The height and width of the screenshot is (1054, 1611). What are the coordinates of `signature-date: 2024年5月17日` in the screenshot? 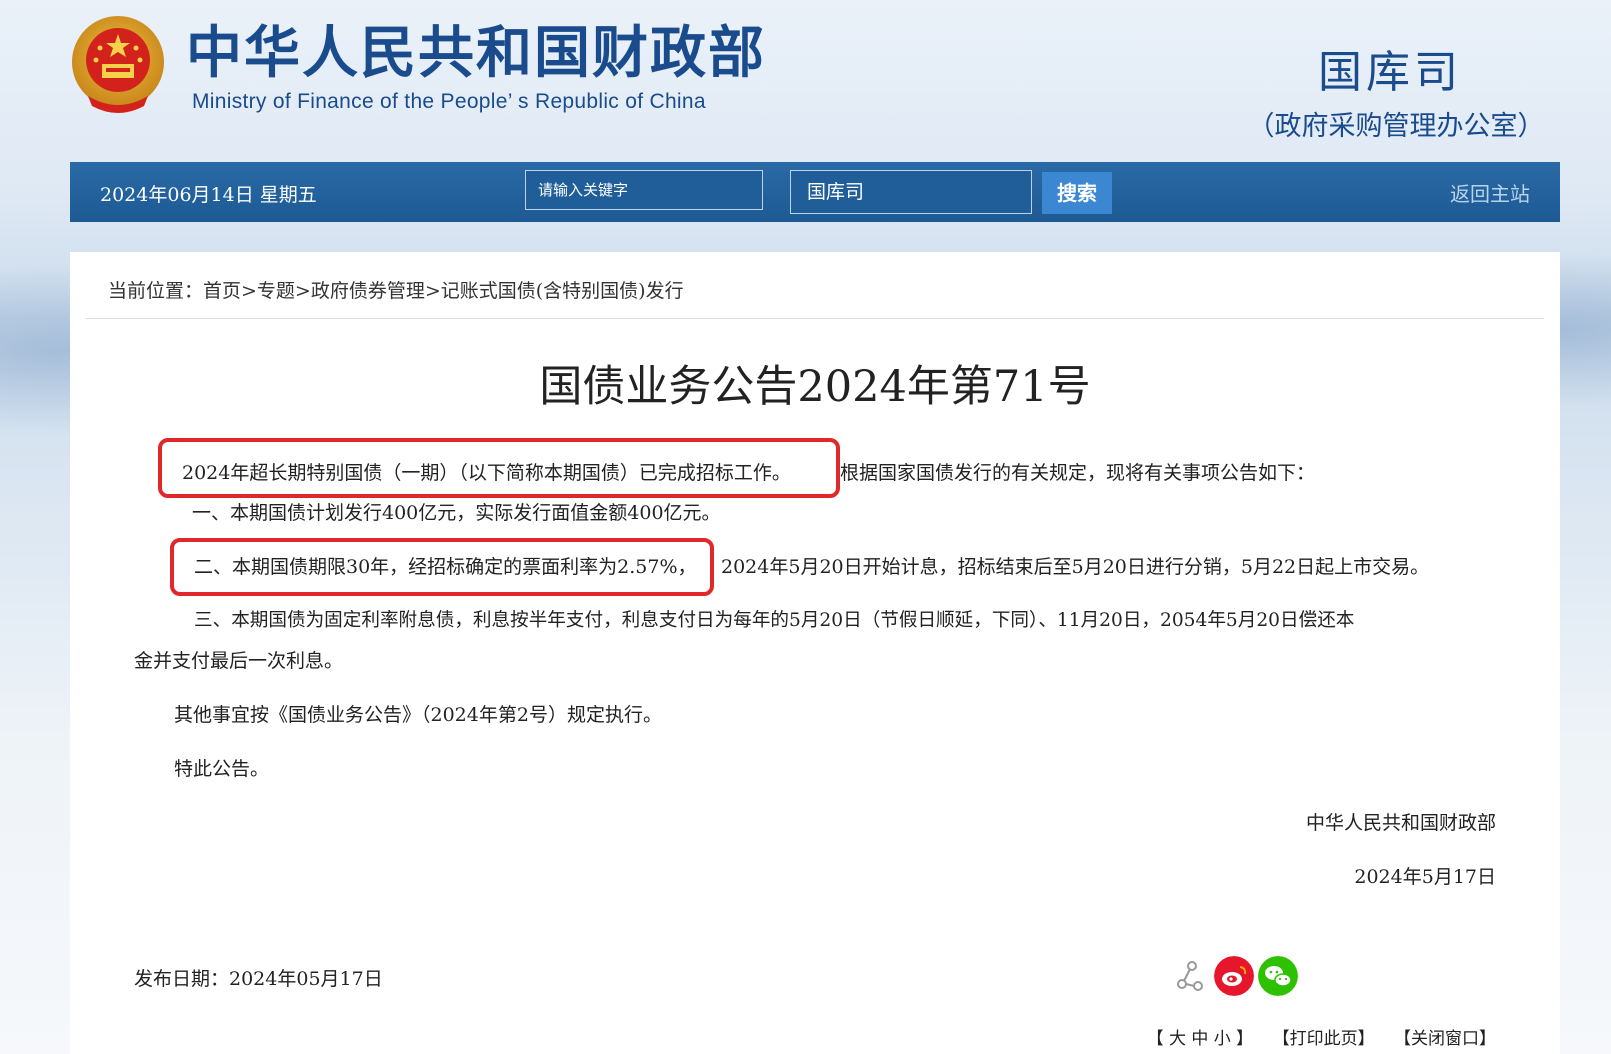 It's located at (1425, 877).